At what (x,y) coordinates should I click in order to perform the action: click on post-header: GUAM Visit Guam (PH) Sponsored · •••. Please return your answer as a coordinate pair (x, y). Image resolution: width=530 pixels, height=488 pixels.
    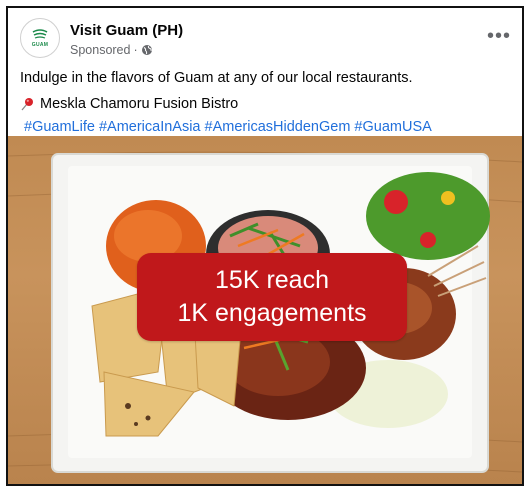
    Looking at the image, I should click on (266, 41).